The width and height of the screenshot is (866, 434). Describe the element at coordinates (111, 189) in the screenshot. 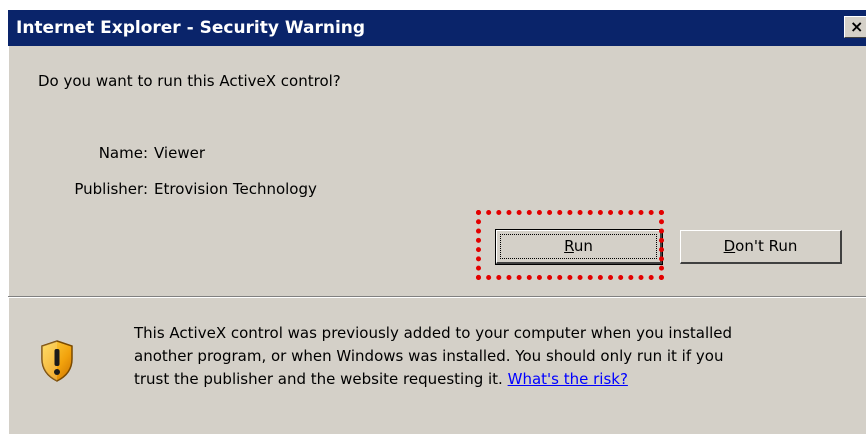

I see `publisher-label: Publisher:` at that location.